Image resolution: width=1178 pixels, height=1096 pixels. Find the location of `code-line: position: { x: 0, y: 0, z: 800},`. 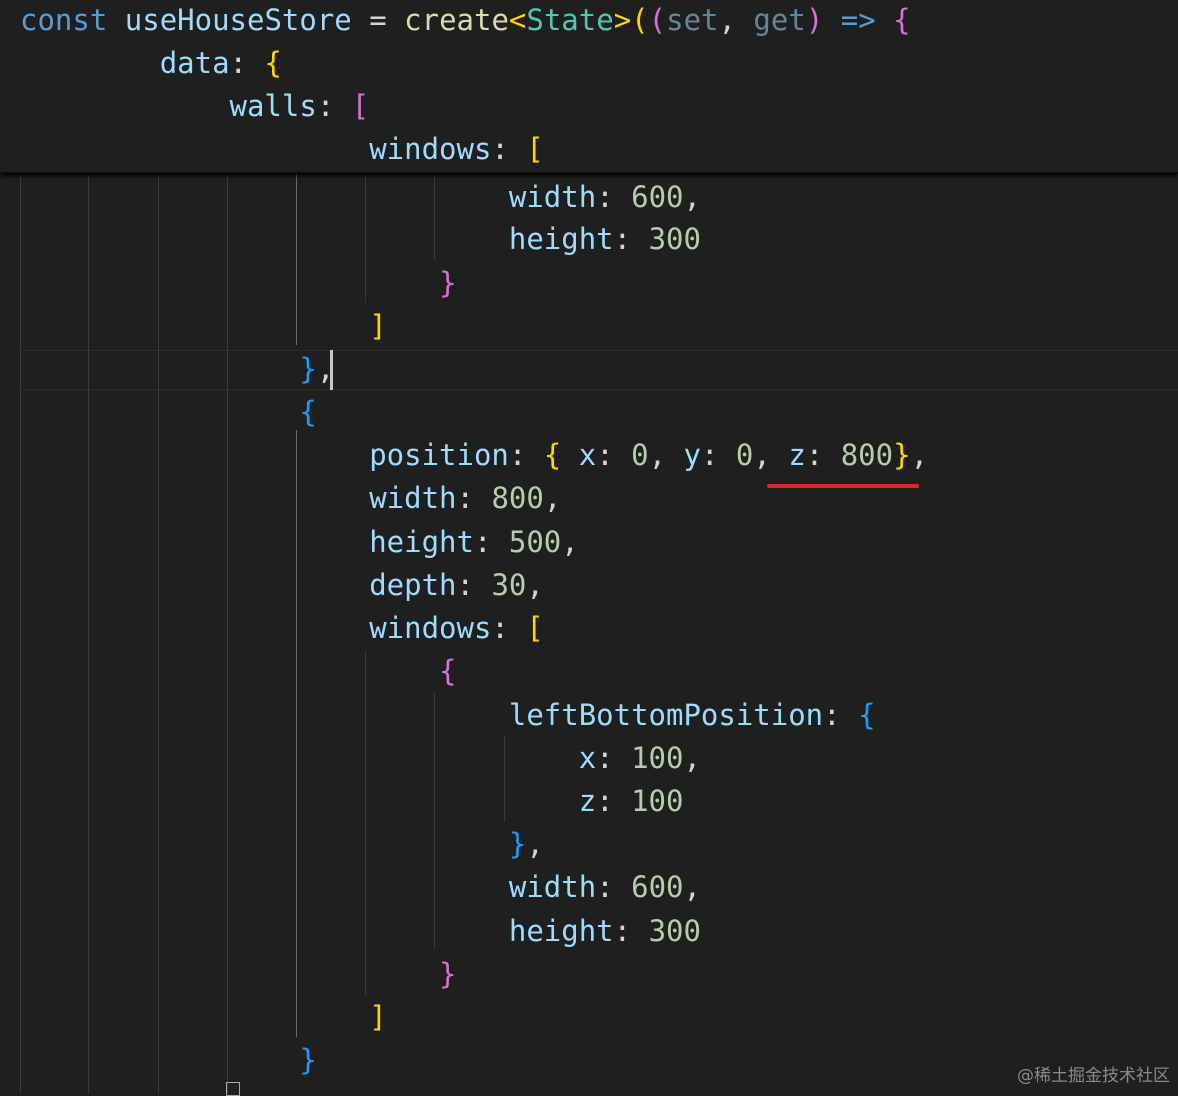

code-line: position: { x: 0, y: 0, z: 800}, is located at coordinates (474, 455).